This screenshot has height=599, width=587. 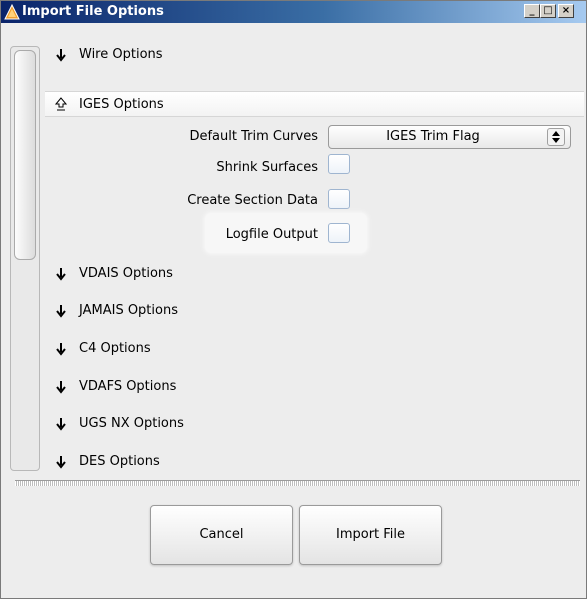 I want to click on section-label: JAMAIS Options, so click(x=128, y=310).